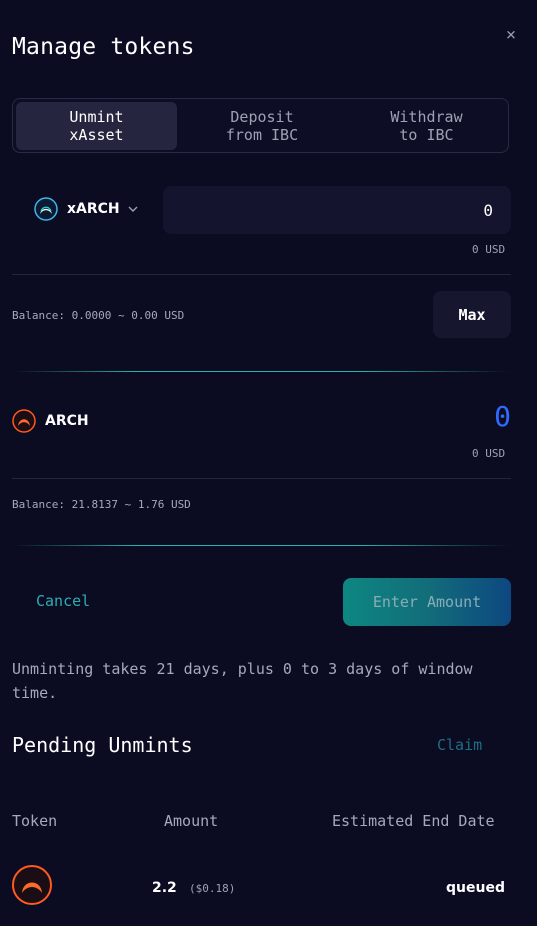 The width and height of the screenshot is (537, 926). I want to click on from-token-selector: xARCH, so click(86, 209).